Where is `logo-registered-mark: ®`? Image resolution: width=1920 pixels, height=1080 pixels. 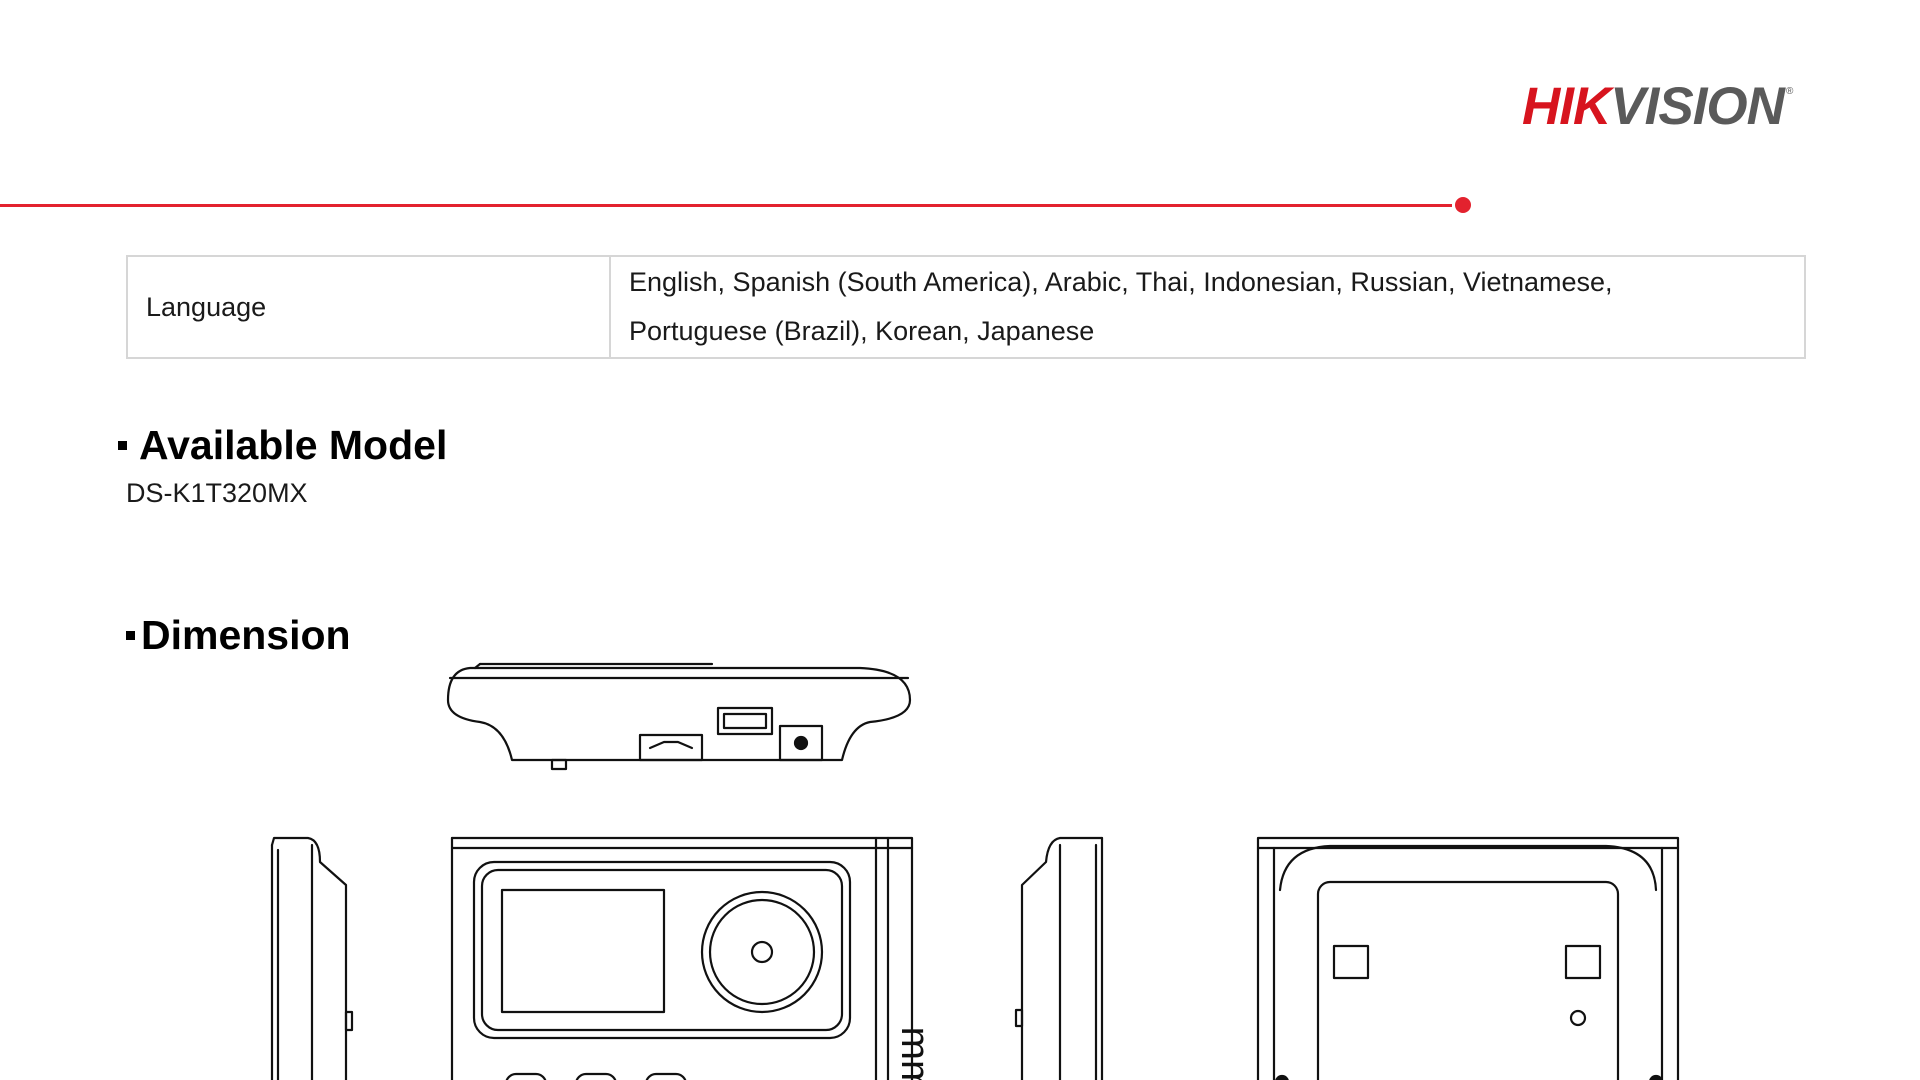 logo-registered-mark: ® is located at coordinates (1789, 91).